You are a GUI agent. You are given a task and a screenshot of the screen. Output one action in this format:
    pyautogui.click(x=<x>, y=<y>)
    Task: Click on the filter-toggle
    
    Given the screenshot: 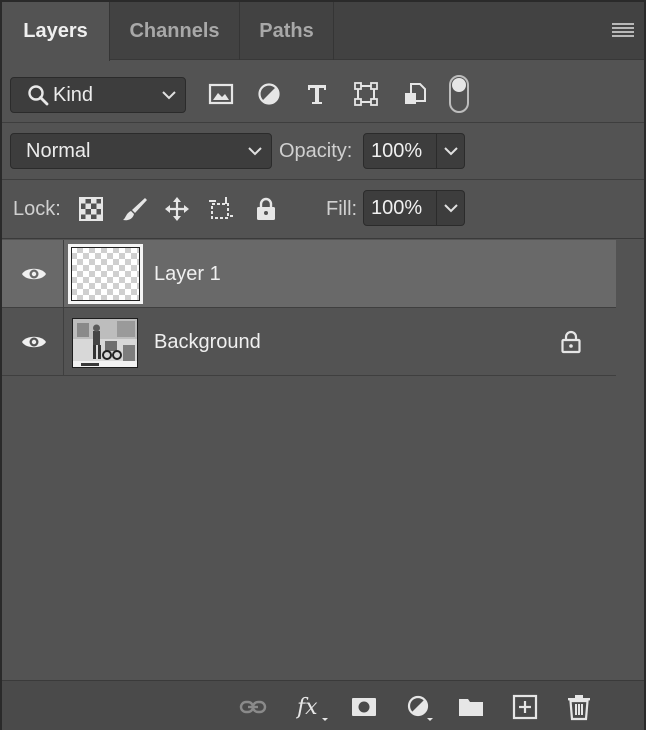 What is the action you would take?
    pyautogui.click(x=459, y=94)
    